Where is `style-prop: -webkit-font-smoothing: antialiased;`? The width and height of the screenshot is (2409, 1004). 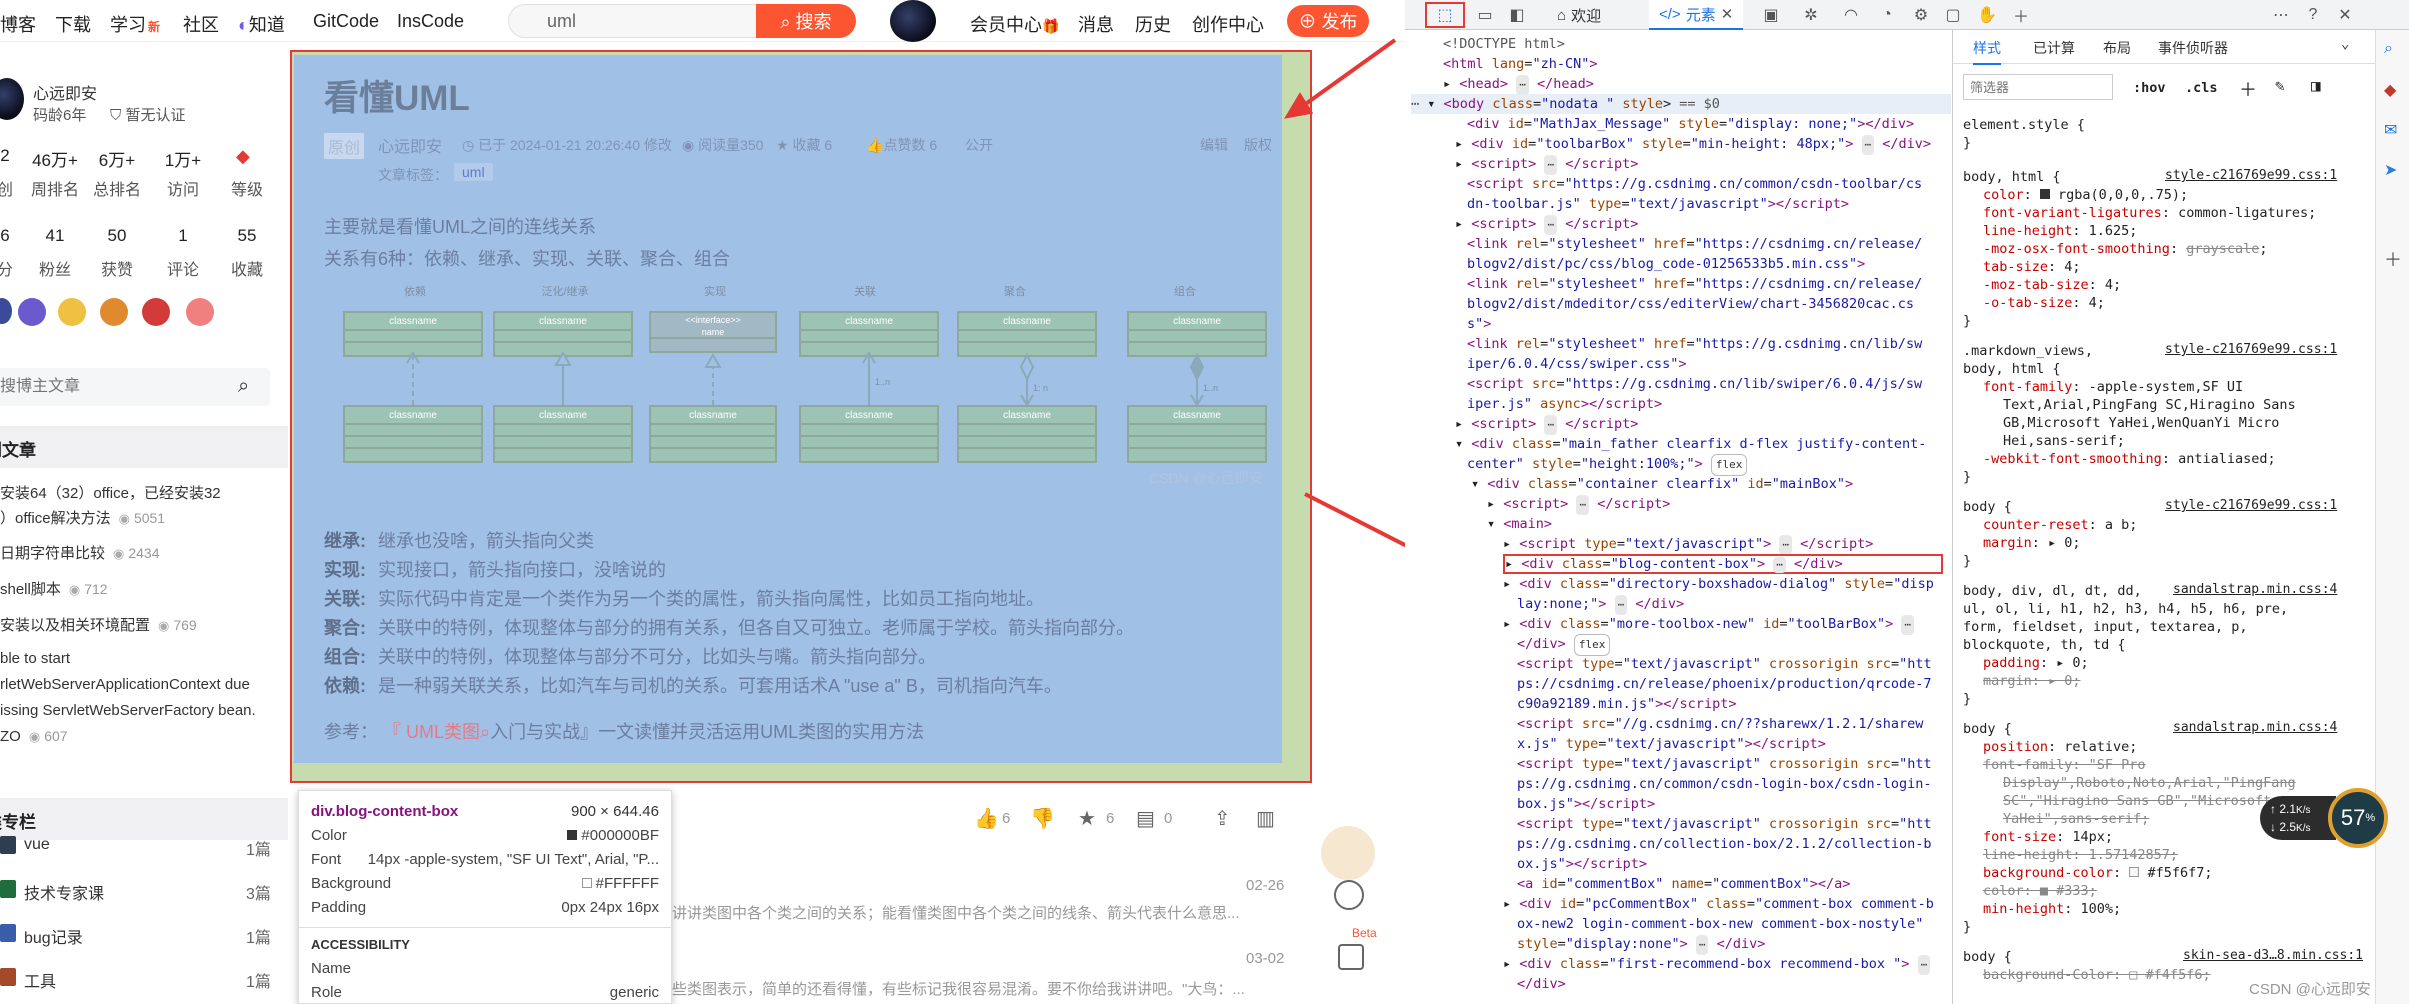 style-prop: -webkit-font-smoothing: antialiased; is located at coordinates (2129, 459).